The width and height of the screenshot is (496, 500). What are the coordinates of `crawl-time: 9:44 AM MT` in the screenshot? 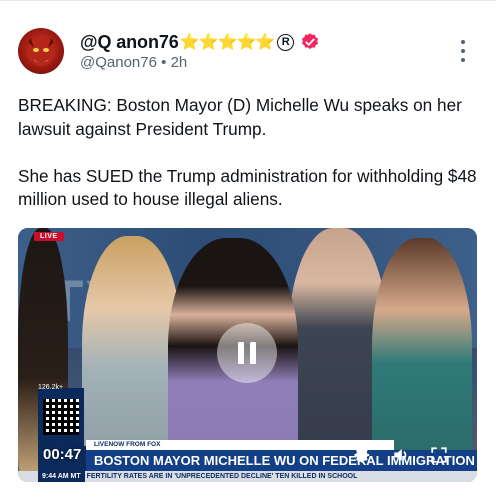 It's located at (61, 476).